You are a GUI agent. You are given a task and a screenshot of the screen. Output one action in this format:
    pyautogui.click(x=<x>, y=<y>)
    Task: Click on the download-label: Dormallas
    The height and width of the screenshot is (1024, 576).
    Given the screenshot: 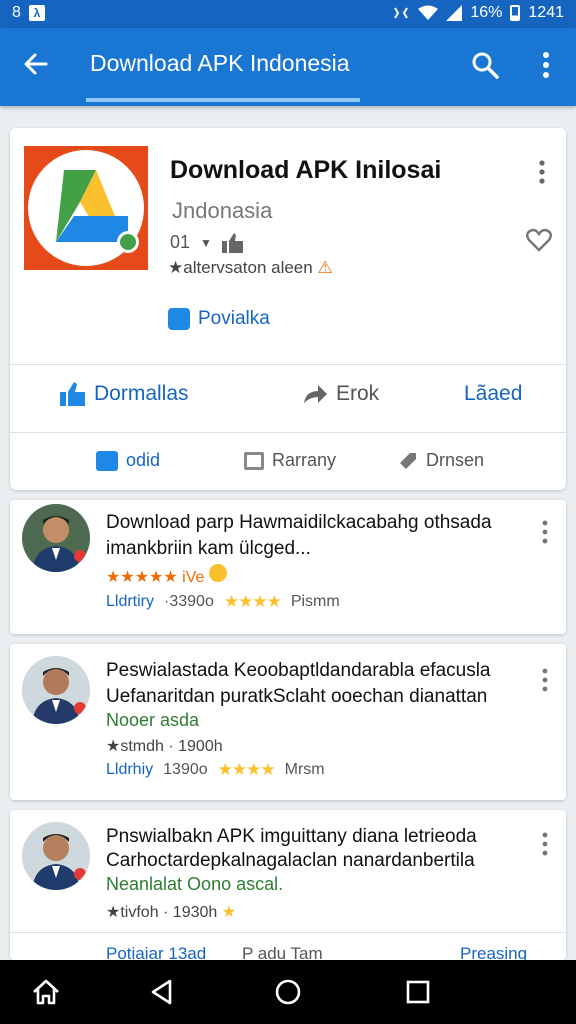 What is the action you would take?
    pyautogui.click(x=141, y=393)
    